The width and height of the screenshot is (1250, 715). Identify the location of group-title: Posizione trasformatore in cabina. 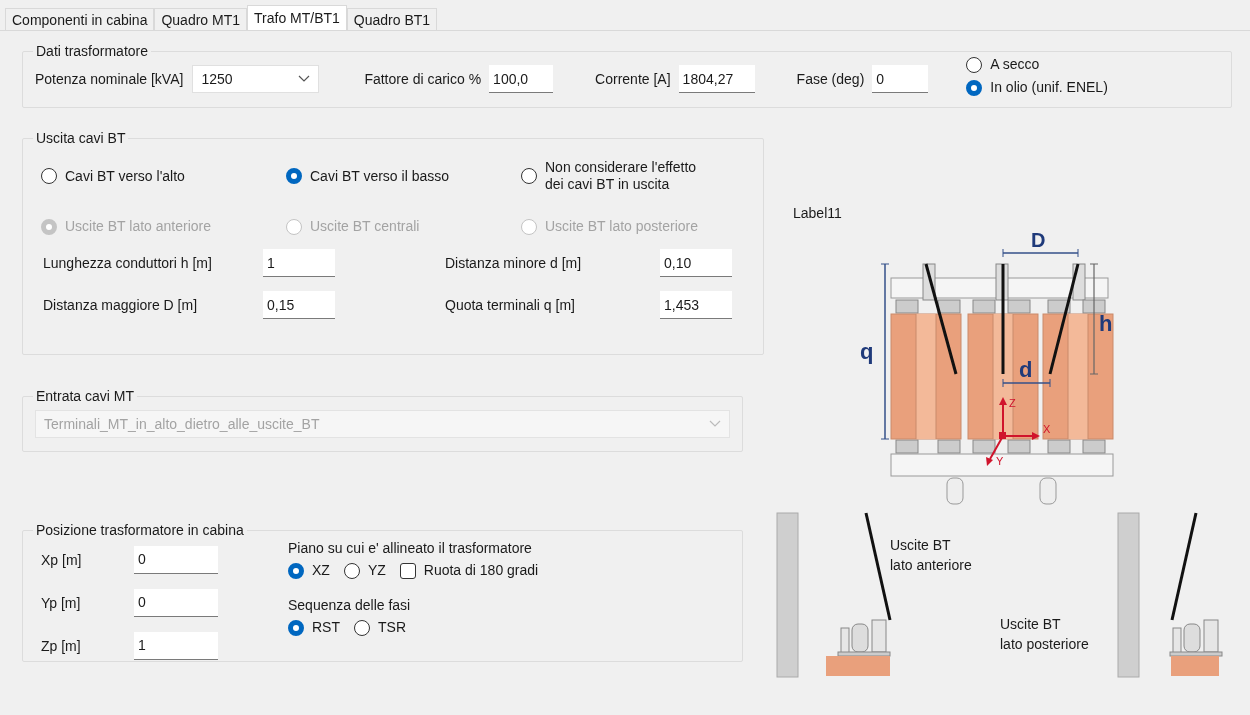
(140, 530).